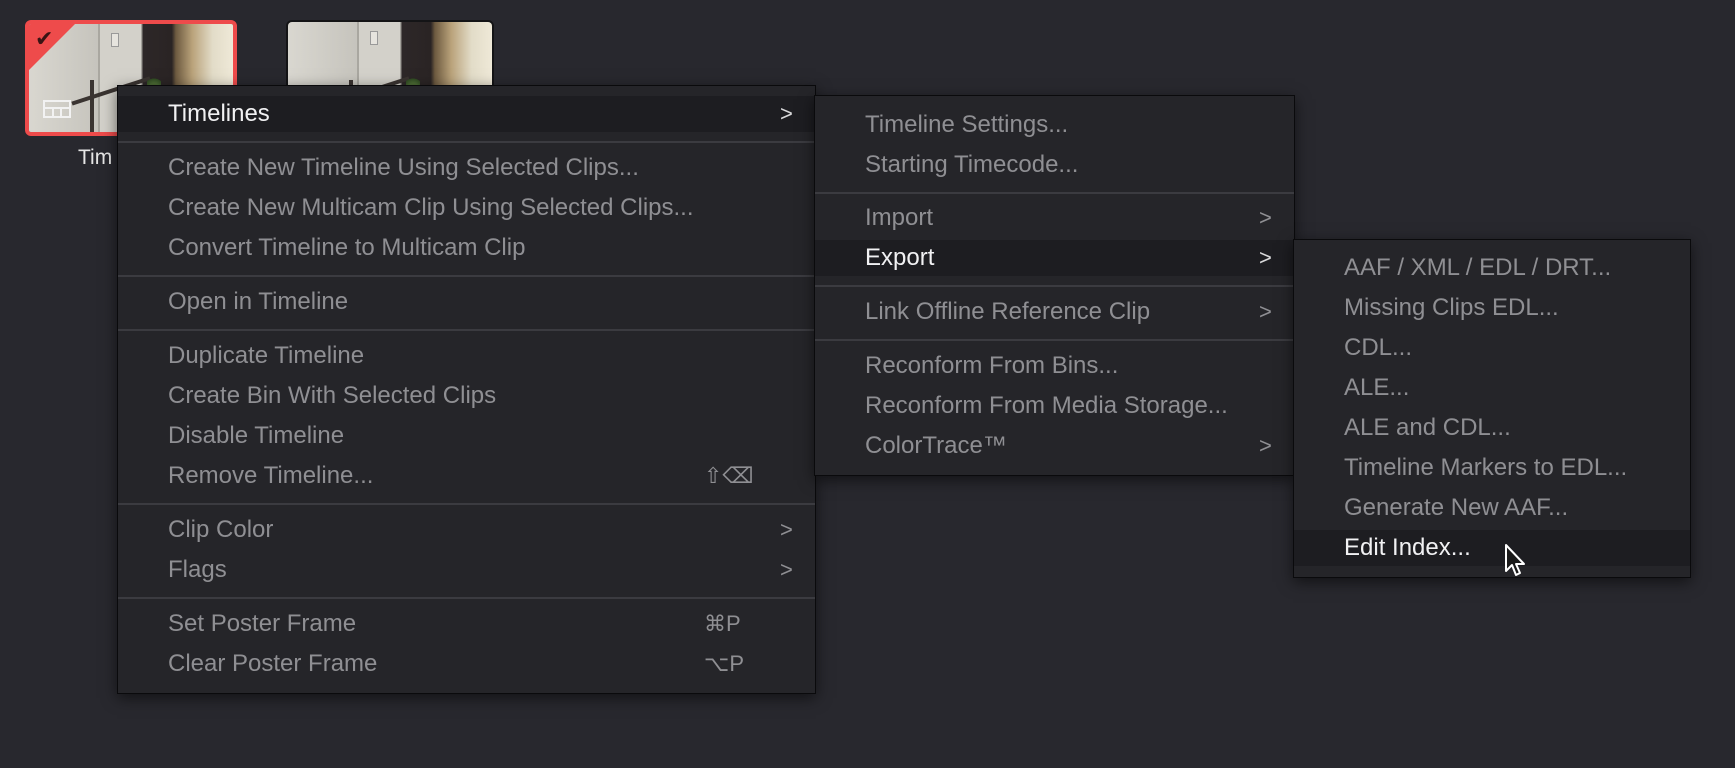 The width and height of the screenshot is (1735, 768). I want to click on menu-item-clip-color: Clip Color >, so click(466, 530).